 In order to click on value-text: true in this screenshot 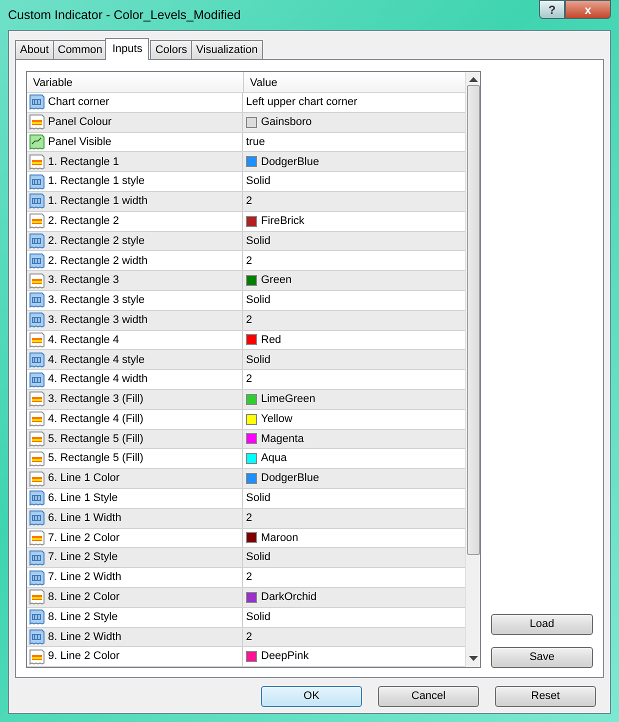, I will do `click(255, 142)`.